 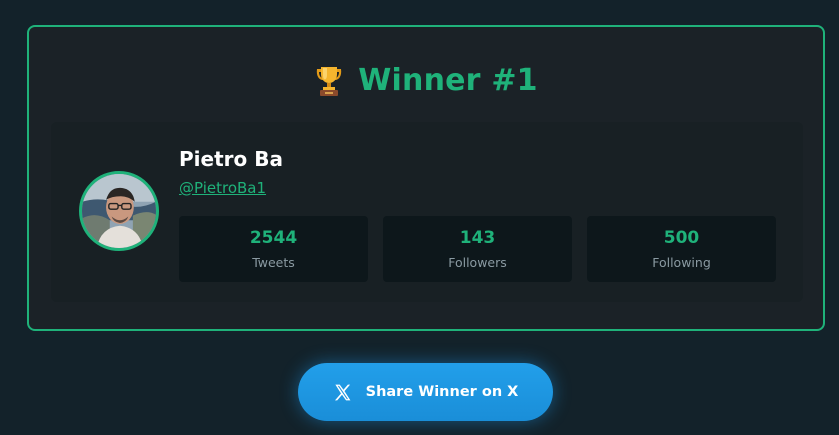 I want to click on winner-header: Winner #1, so click(x=426, y=80).